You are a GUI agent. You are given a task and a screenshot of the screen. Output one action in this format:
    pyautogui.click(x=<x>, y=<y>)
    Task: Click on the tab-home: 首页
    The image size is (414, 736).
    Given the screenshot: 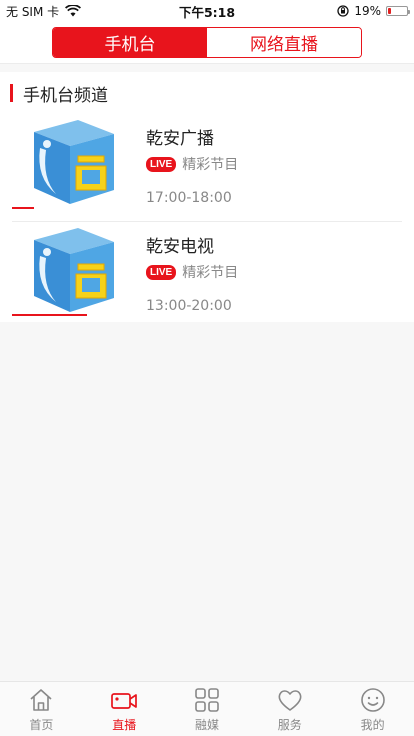 What is the action you would take?
    pyautogui.click(x=41, y=709)
    